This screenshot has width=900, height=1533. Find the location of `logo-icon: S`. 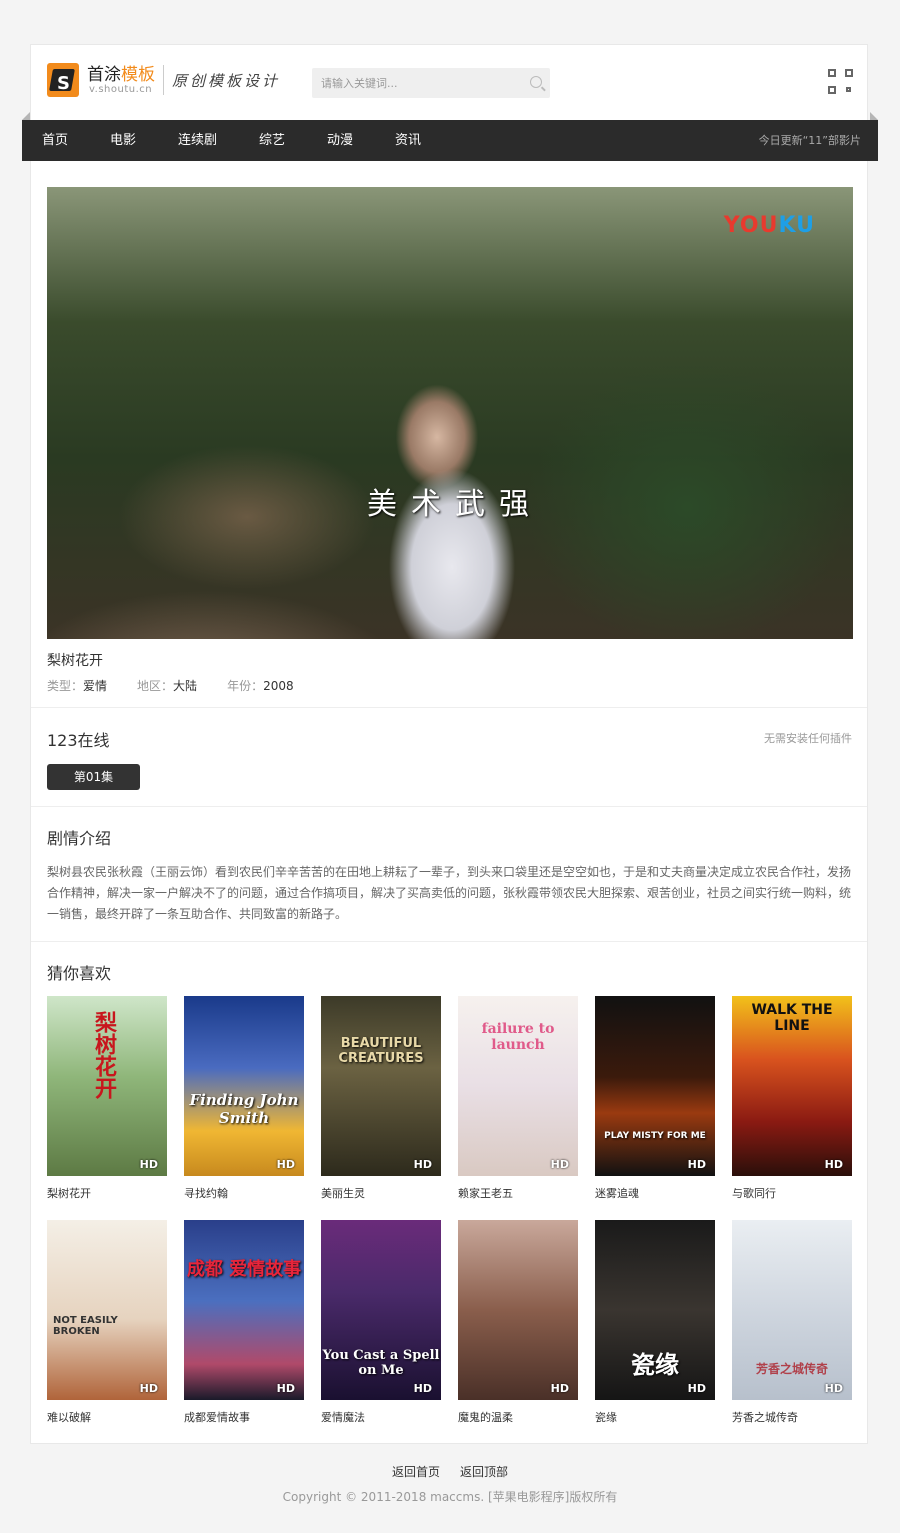

logo-icon: S is located at coordinates (63, 80).